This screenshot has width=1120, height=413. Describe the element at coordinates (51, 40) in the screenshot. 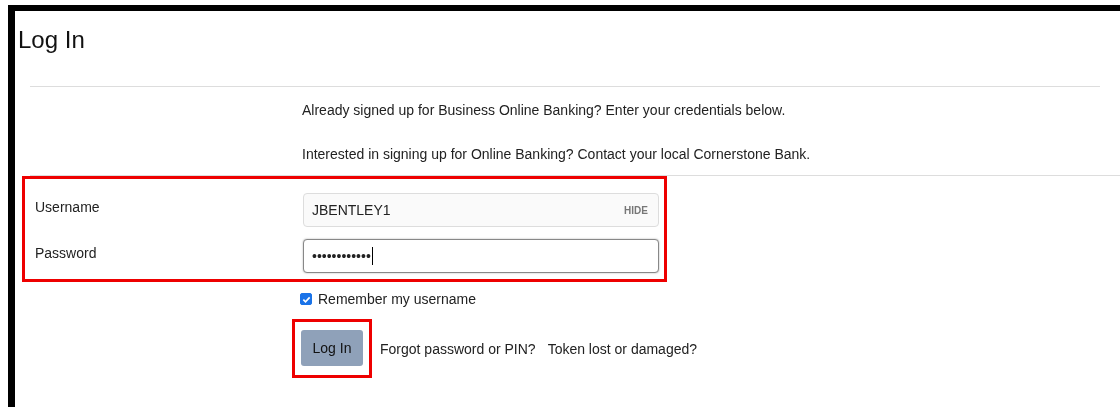

I see `page-title: Log In` at that location.